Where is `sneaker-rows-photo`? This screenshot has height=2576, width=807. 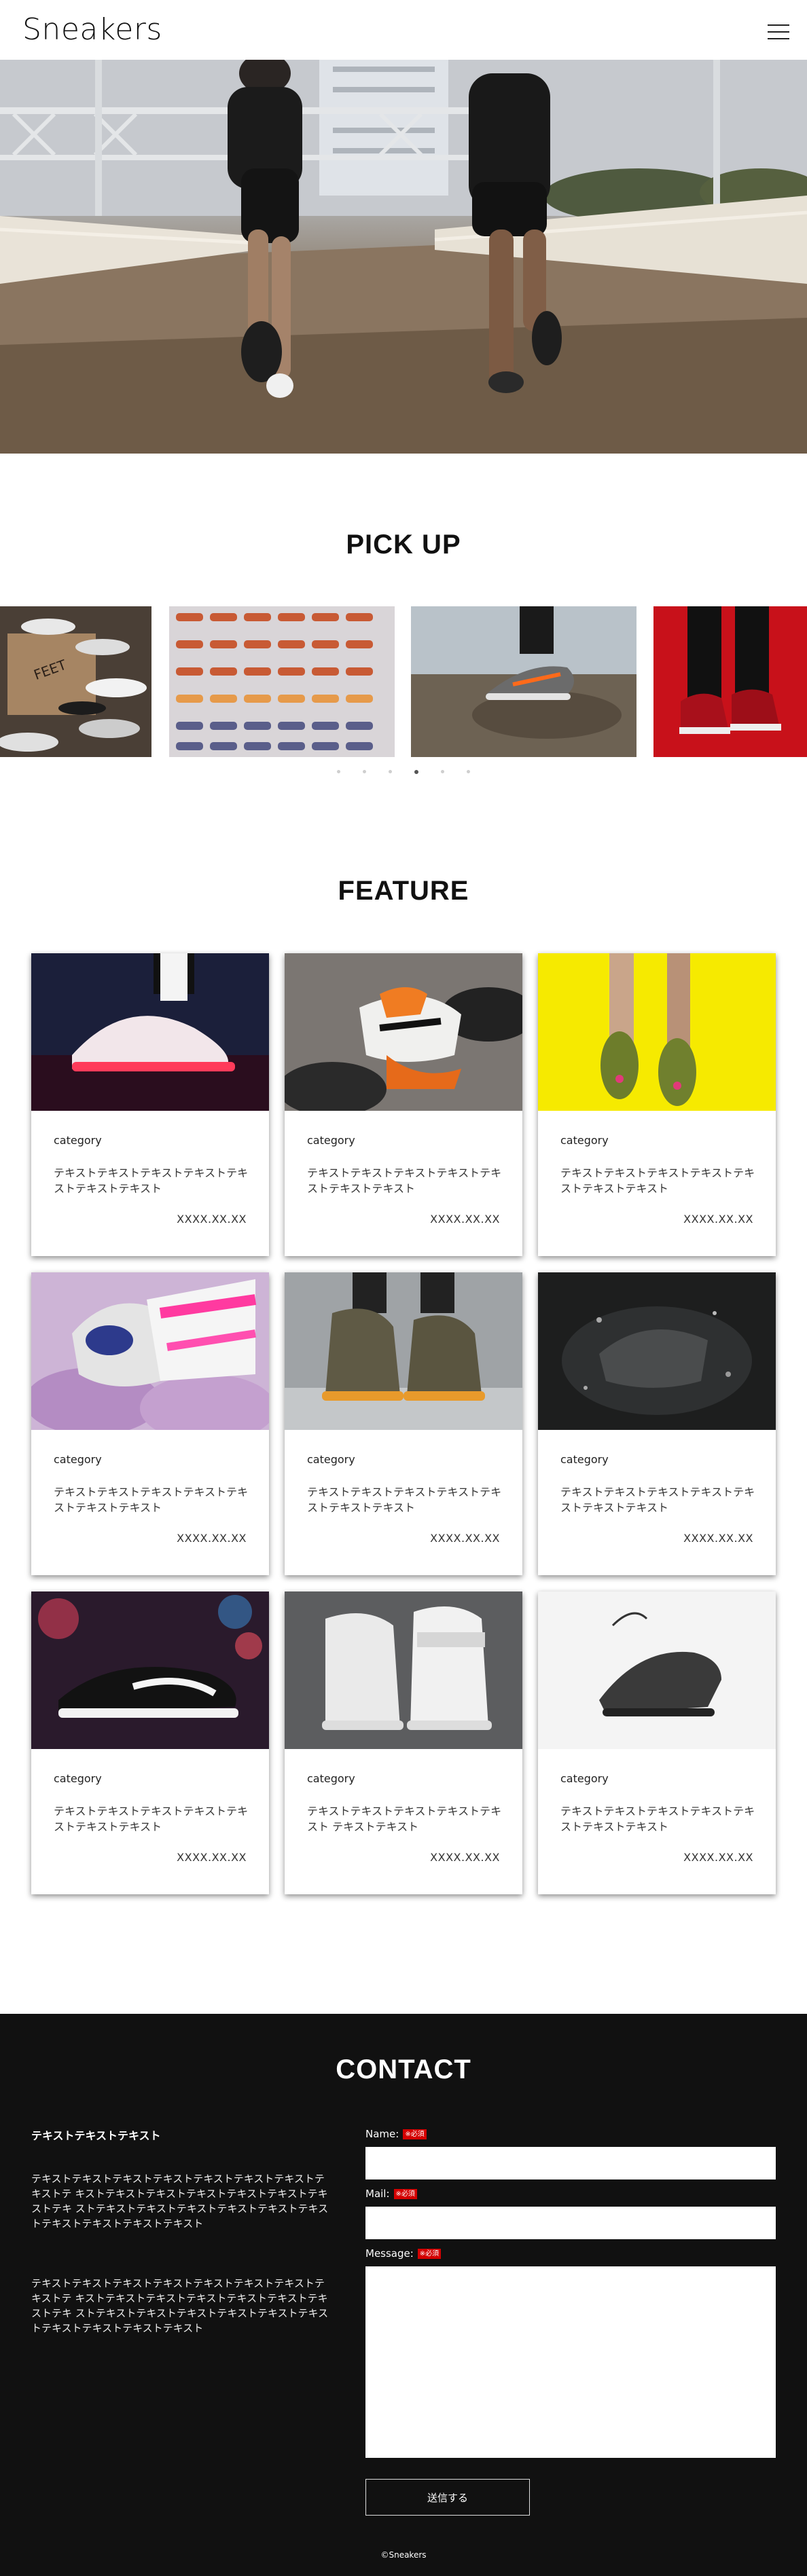 sneaker-rows-photo is located at coordinates (282, 681).